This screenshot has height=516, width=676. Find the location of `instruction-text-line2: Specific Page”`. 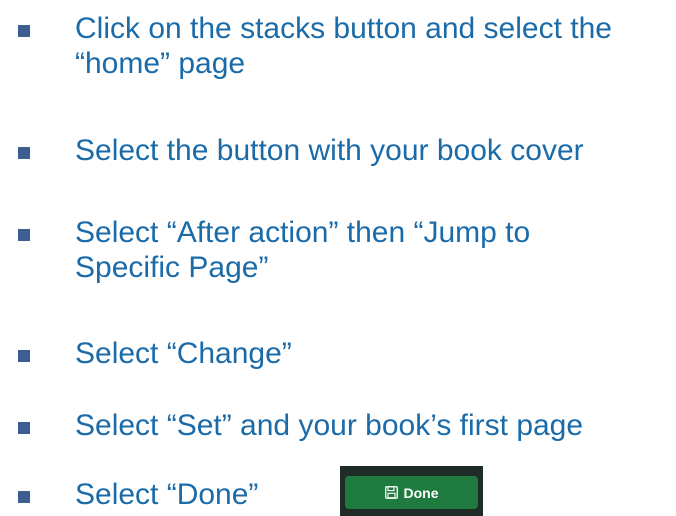

instruction-text-line2: Specific Page” is located at coordinates (172, 267).